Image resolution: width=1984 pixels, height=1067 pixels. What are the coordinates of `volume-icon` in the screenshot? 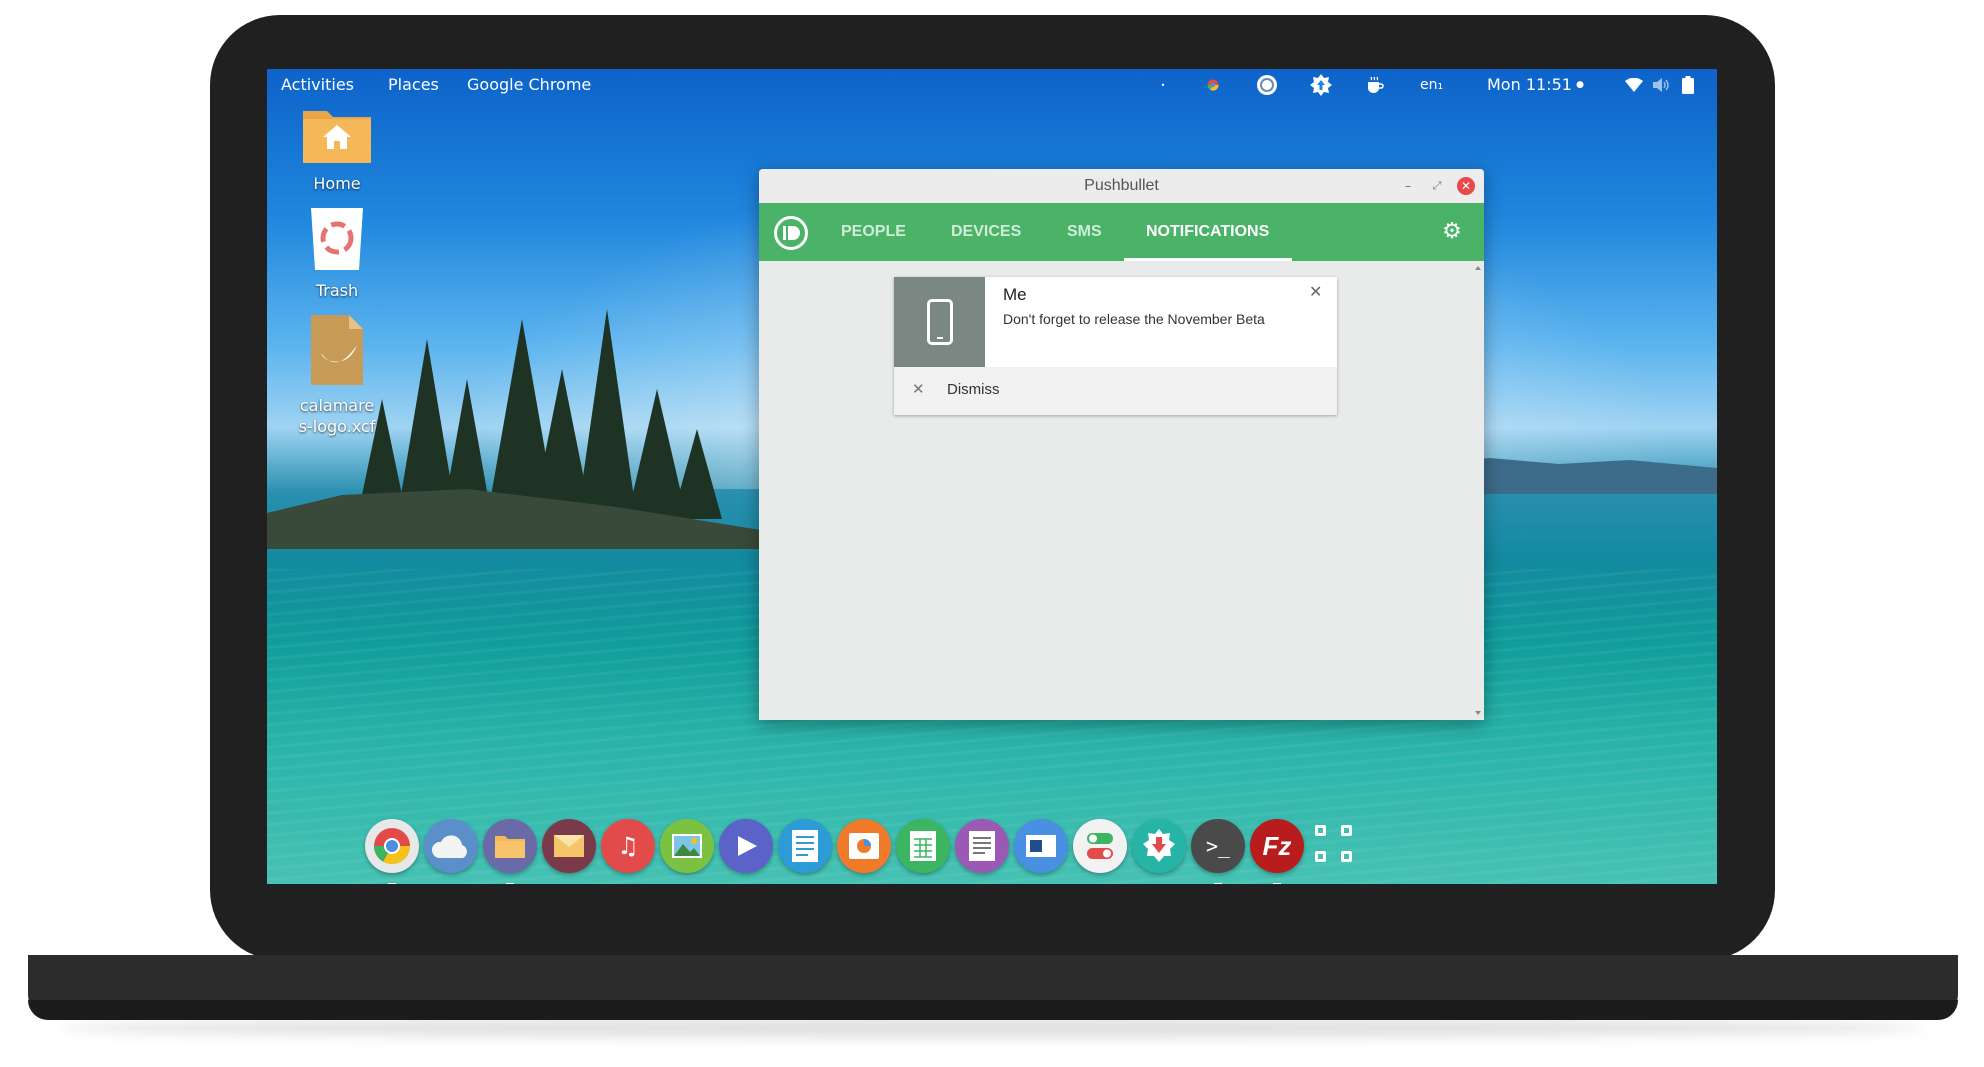 It's located at (1661, 85).